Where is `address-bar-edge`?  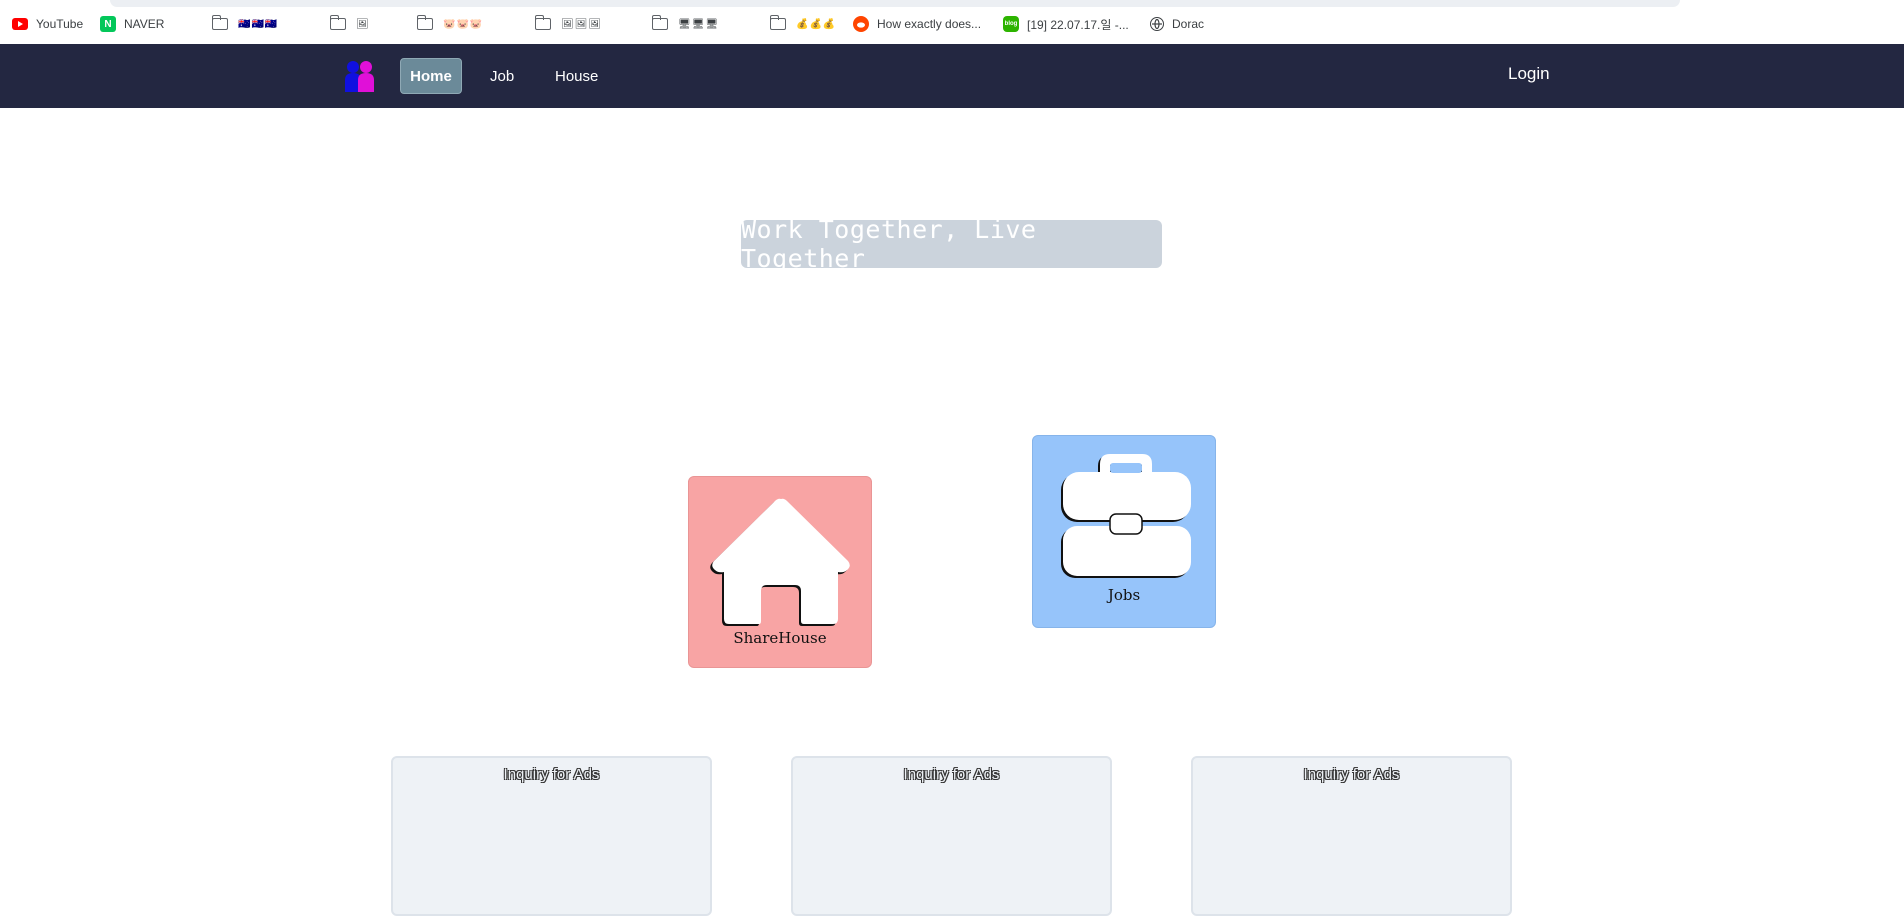 address-bar-edge is located at coordinates (895, 3).